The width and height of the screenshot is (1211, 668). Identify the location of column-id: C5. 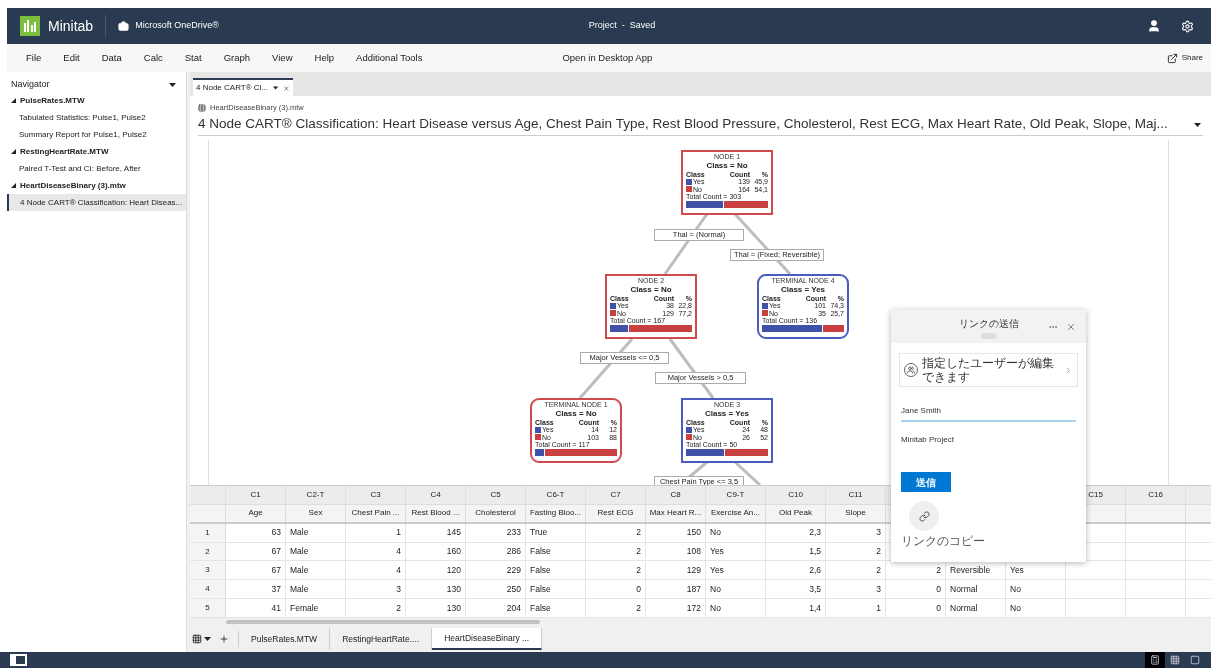
(496, 495).